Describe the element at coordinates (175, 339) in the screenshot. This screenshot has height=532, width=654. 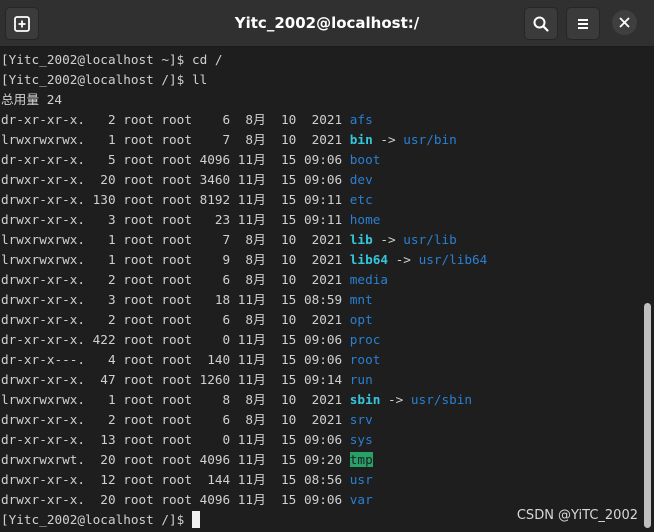
I see `entry-attributes: dr-xr-xr-x. 422 root root 0 11月 15 09:06` at that location.